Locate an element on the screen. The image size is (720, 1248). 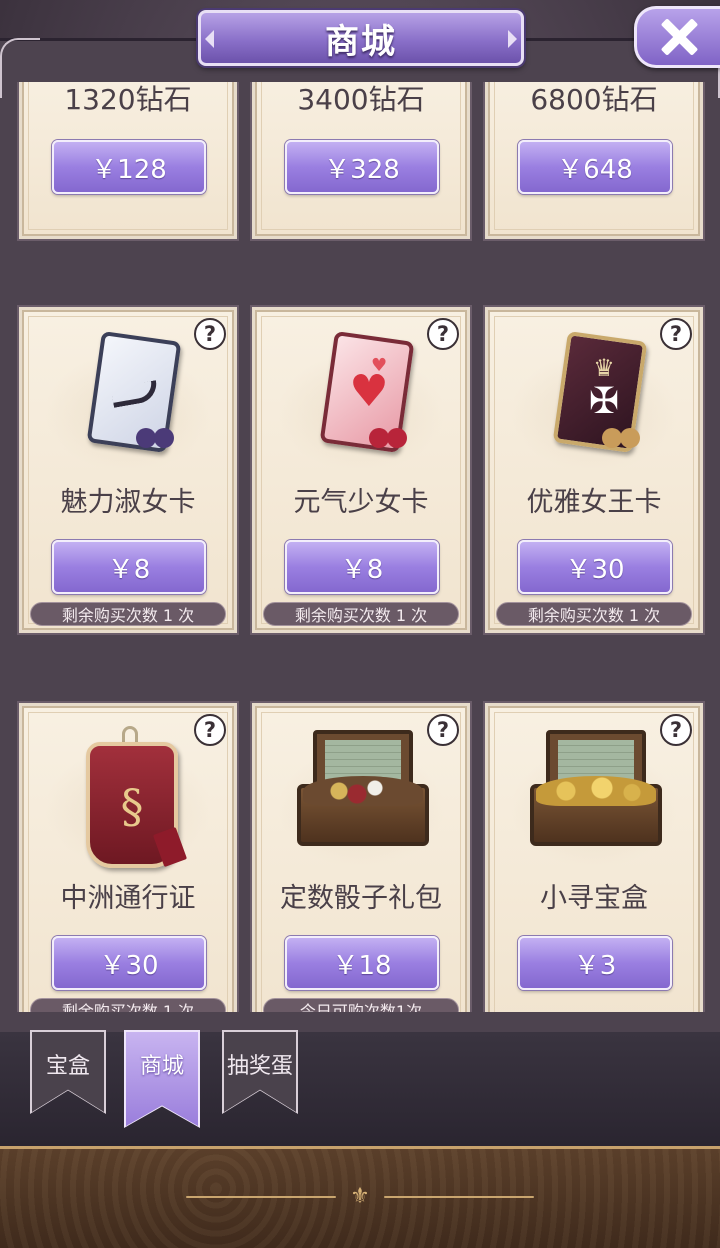
purchase-limit: 今日可购次数1次 is located at coordinates (361, 1005).